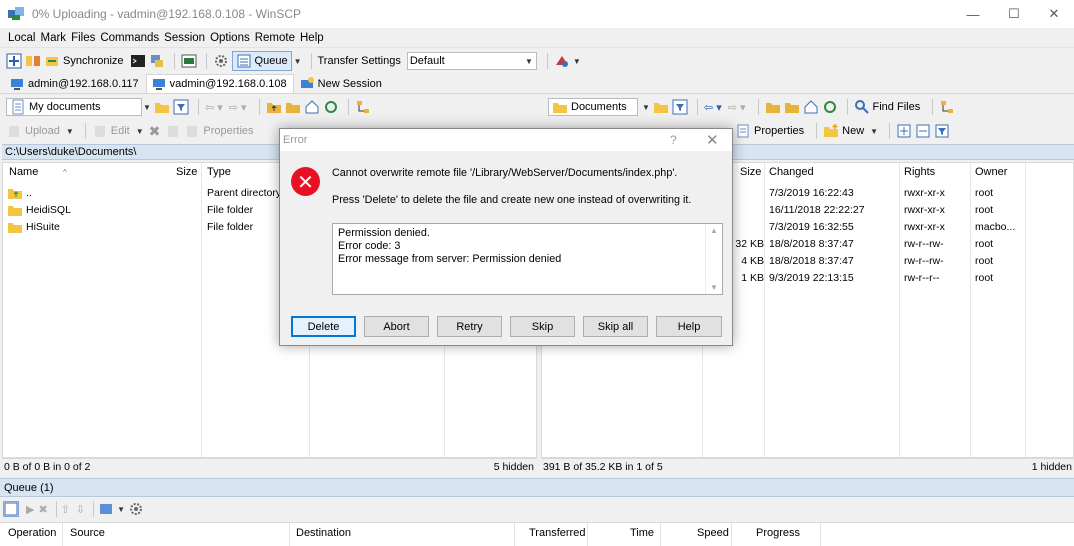  I want to click on list-item: .. Parent directory, so click(157, 192).